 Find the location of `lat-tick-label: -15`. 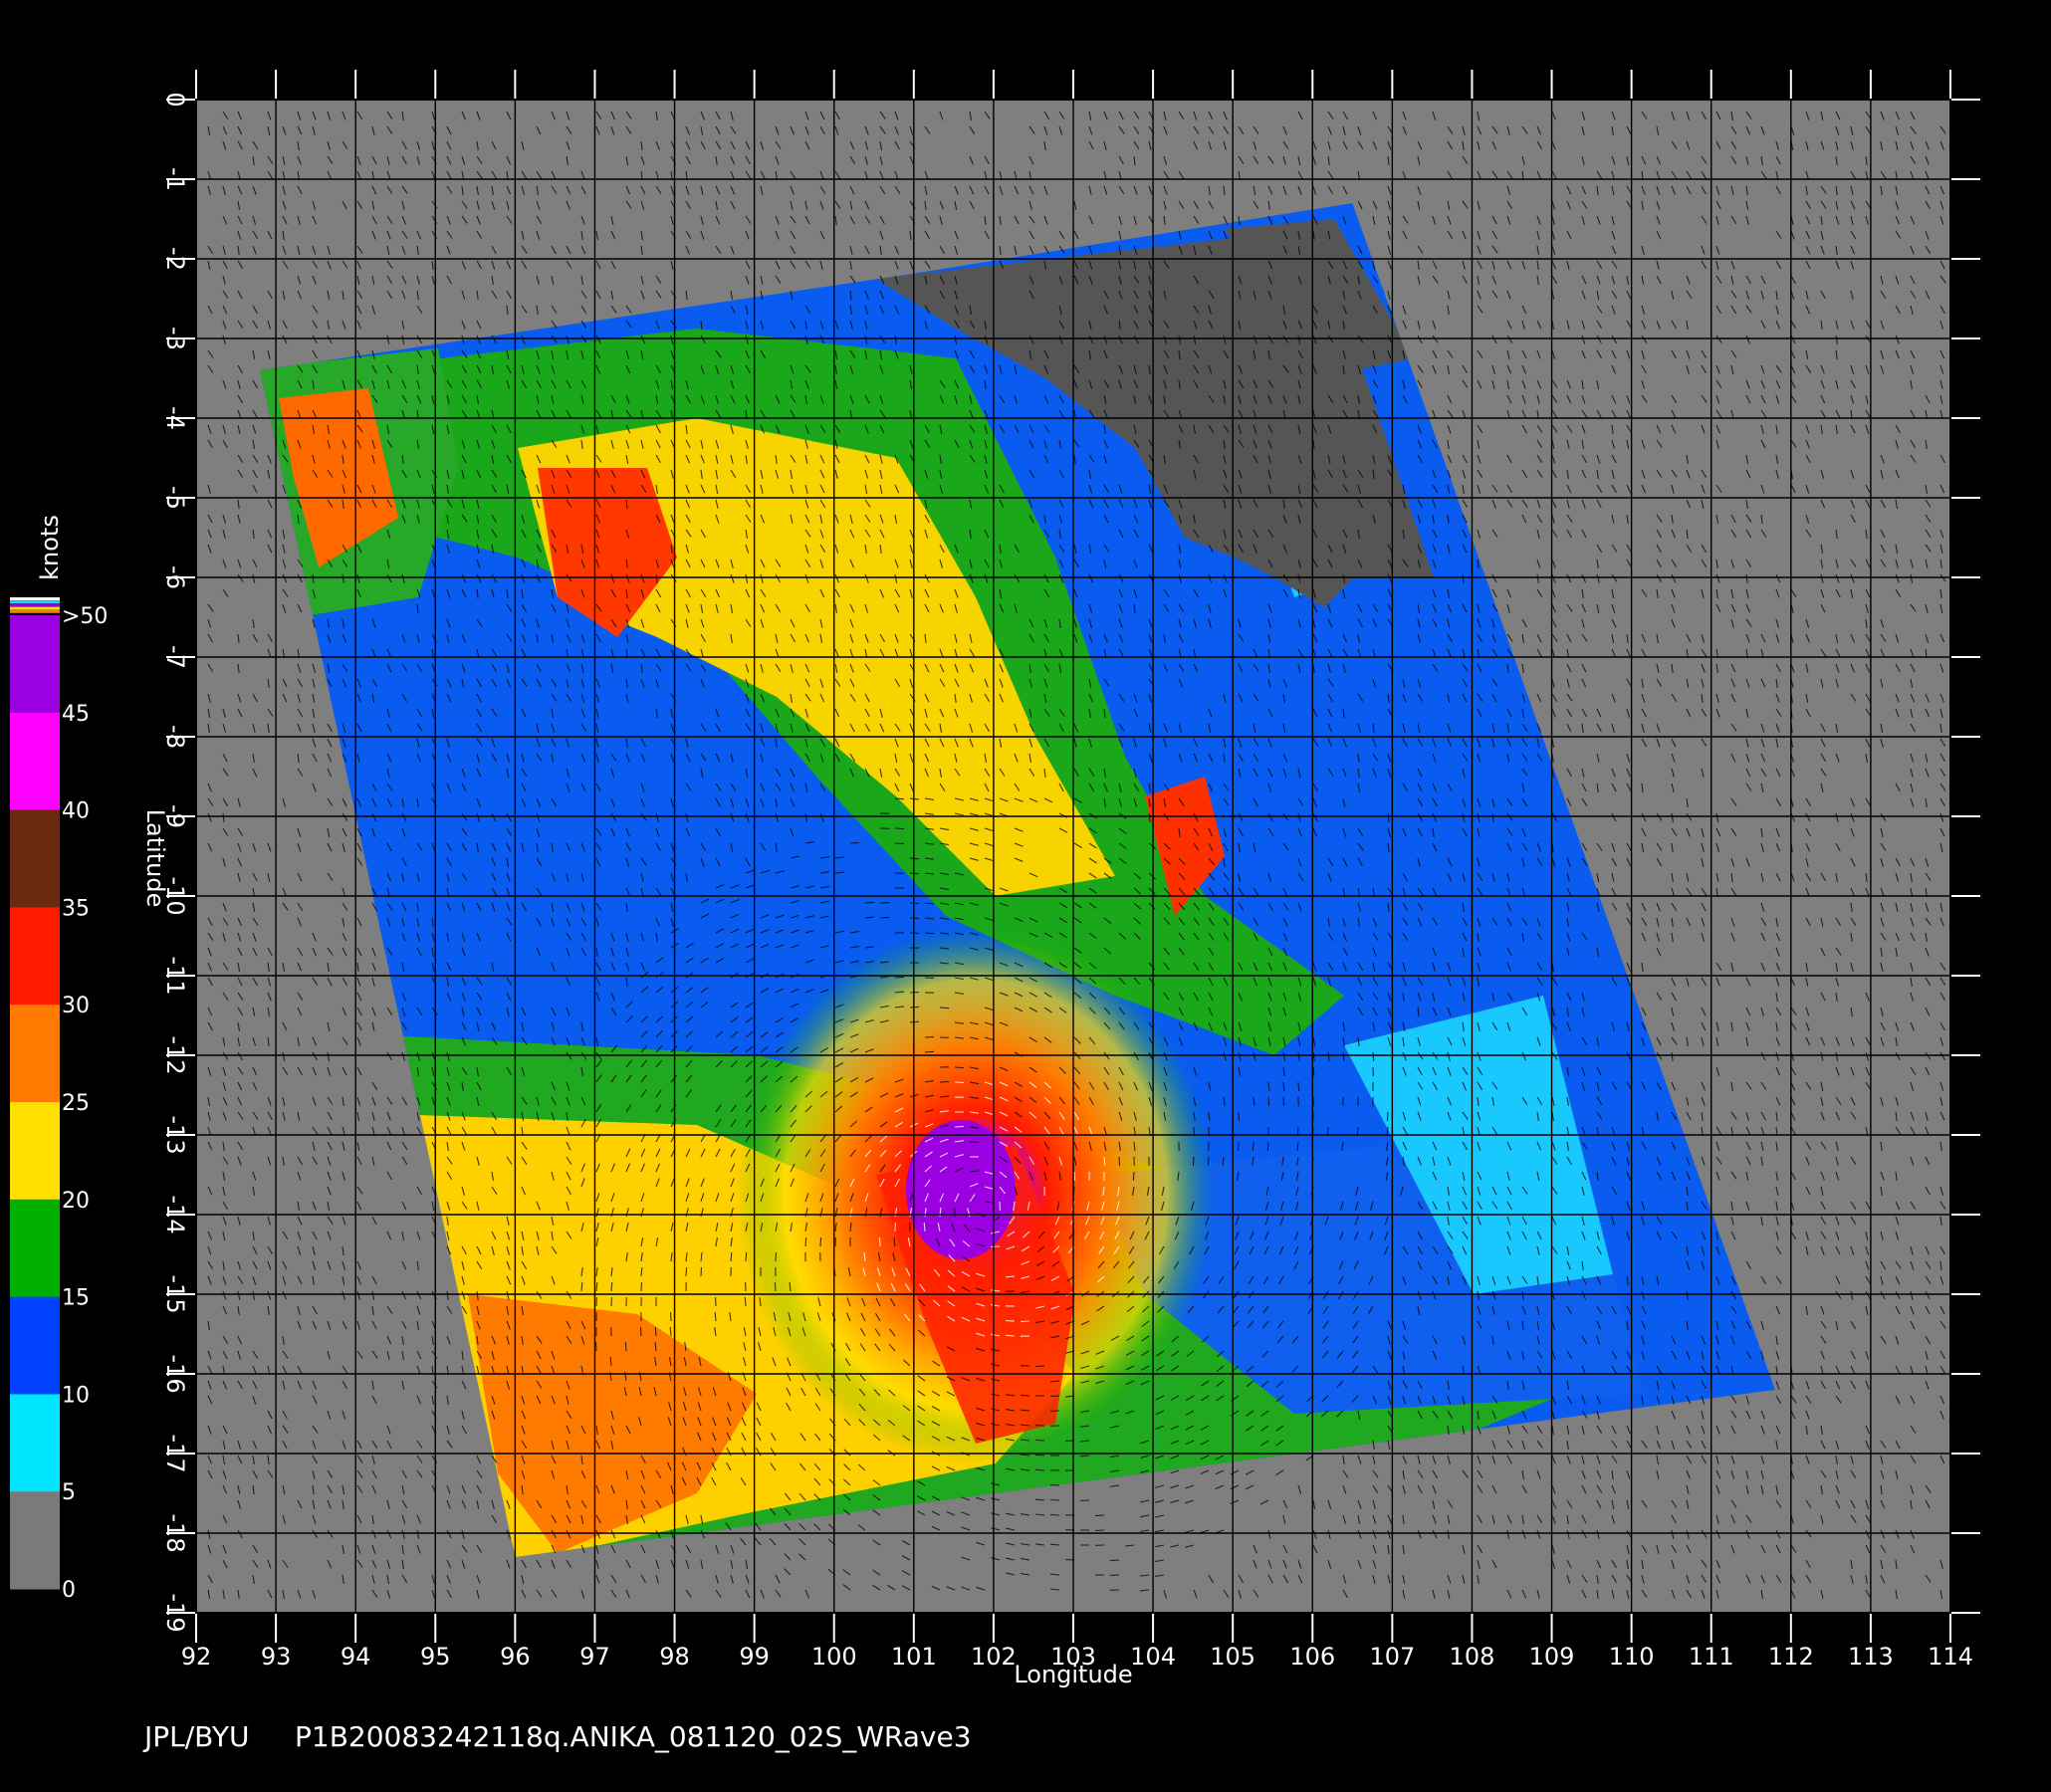

lat-tick-label: -15 is located at coordinates (175, 1293).